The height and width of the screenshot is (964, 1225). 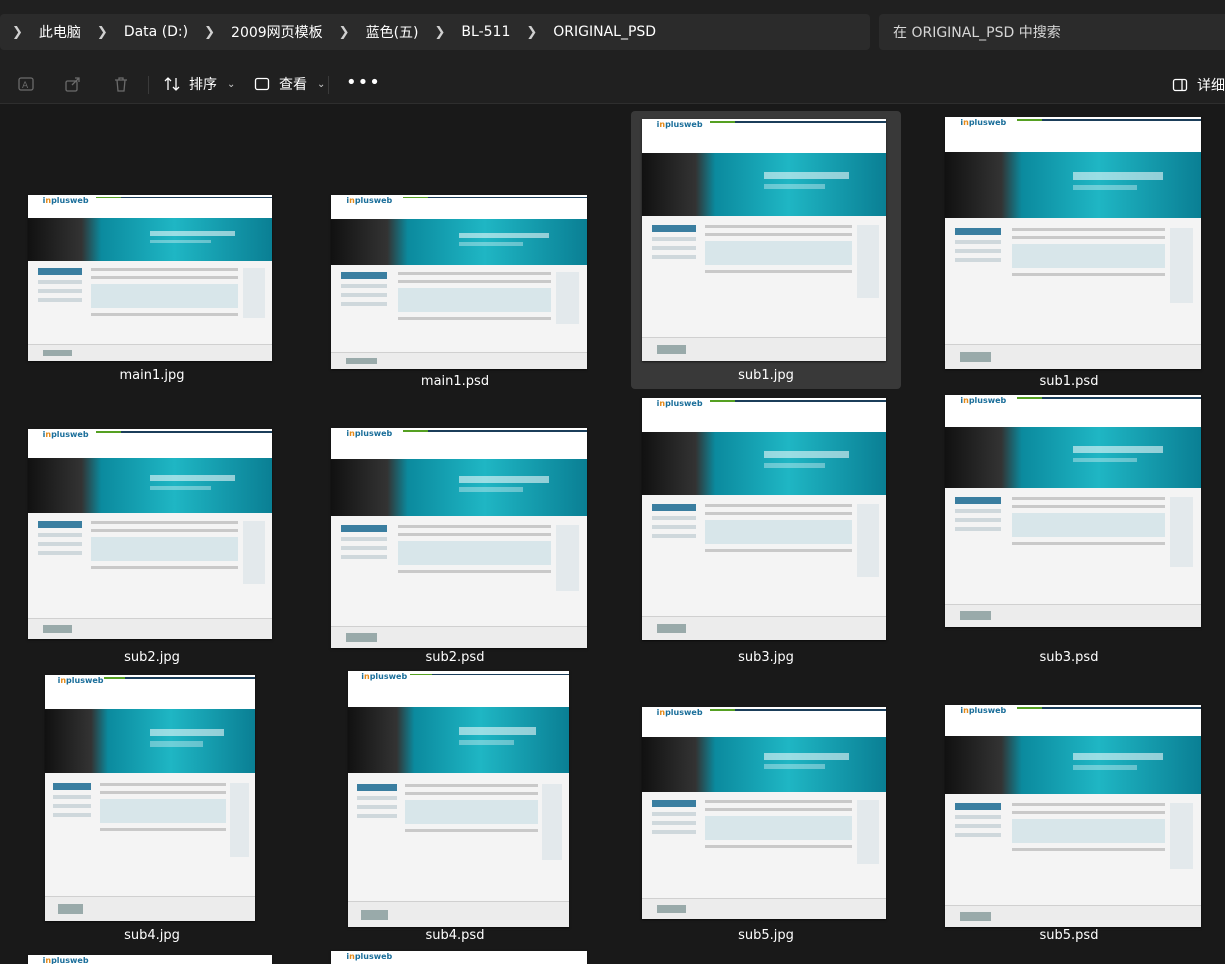 I want to click on details-pane-button: 详细信, so click(x=1198, y=85).